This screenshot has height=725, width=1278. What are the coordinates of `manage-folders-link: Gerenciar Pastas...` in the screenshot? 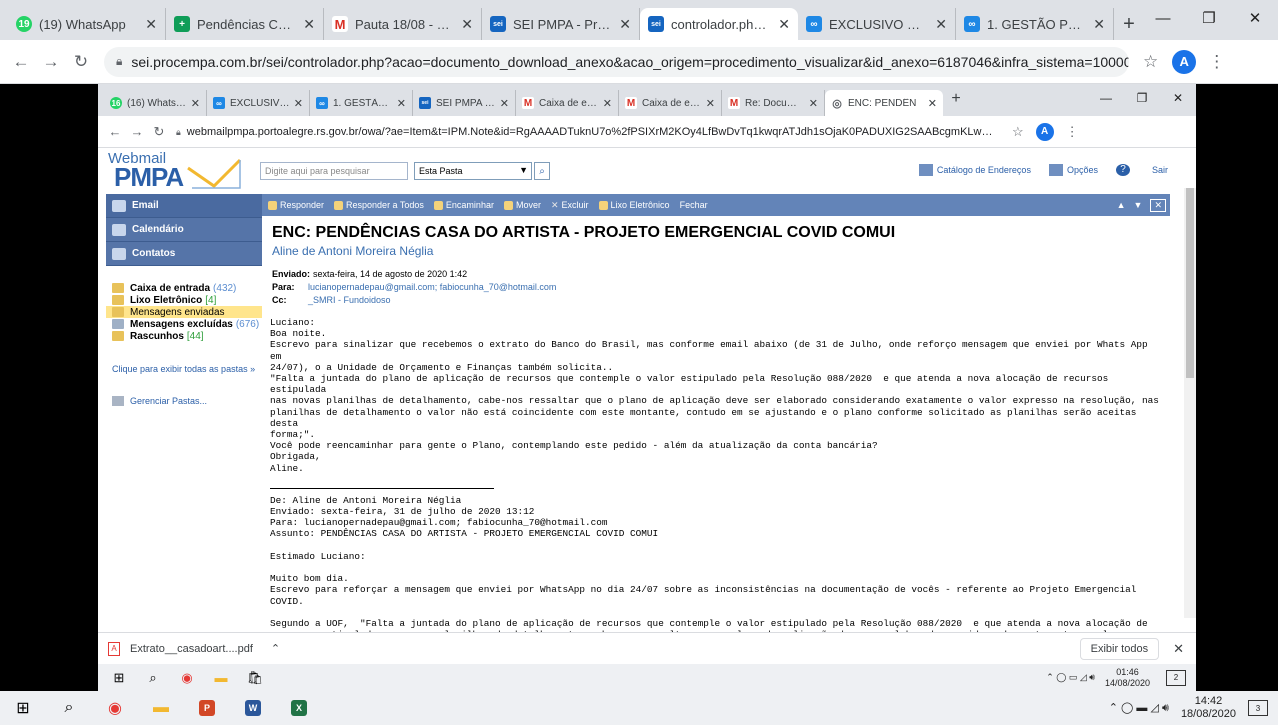 It's located at (184, 401).